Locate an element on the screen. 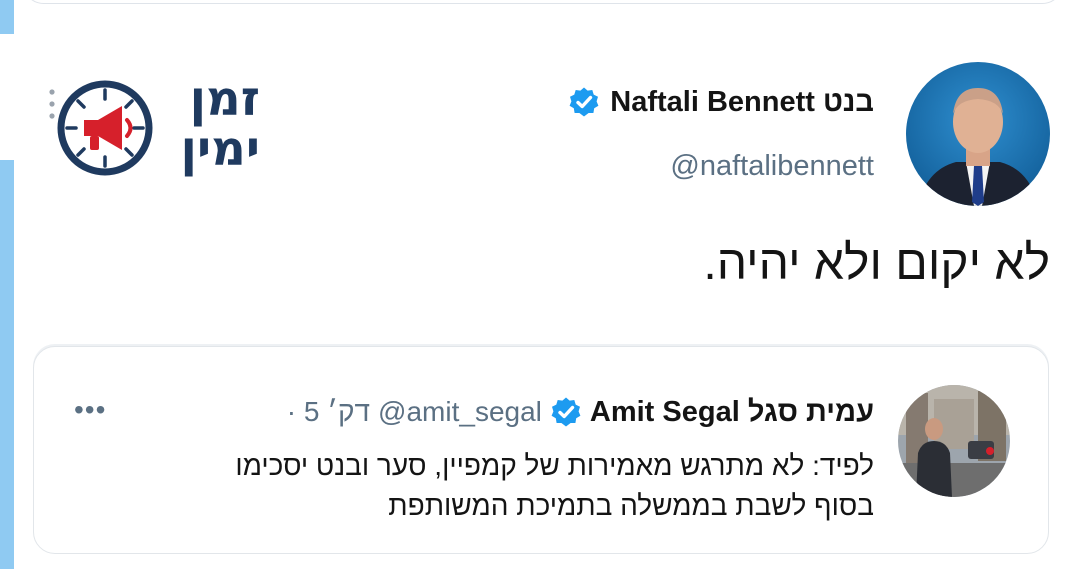 The image size is (1080, 569). quoted-author-photo is located at coordinates (954, 441).